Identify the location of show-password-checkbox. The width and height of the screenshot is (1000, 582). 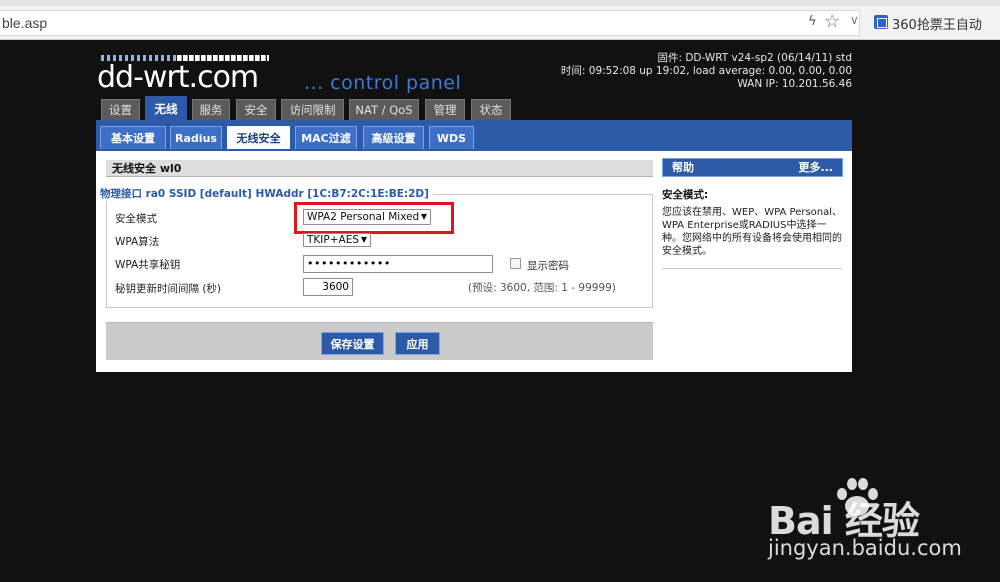
(515, 263).